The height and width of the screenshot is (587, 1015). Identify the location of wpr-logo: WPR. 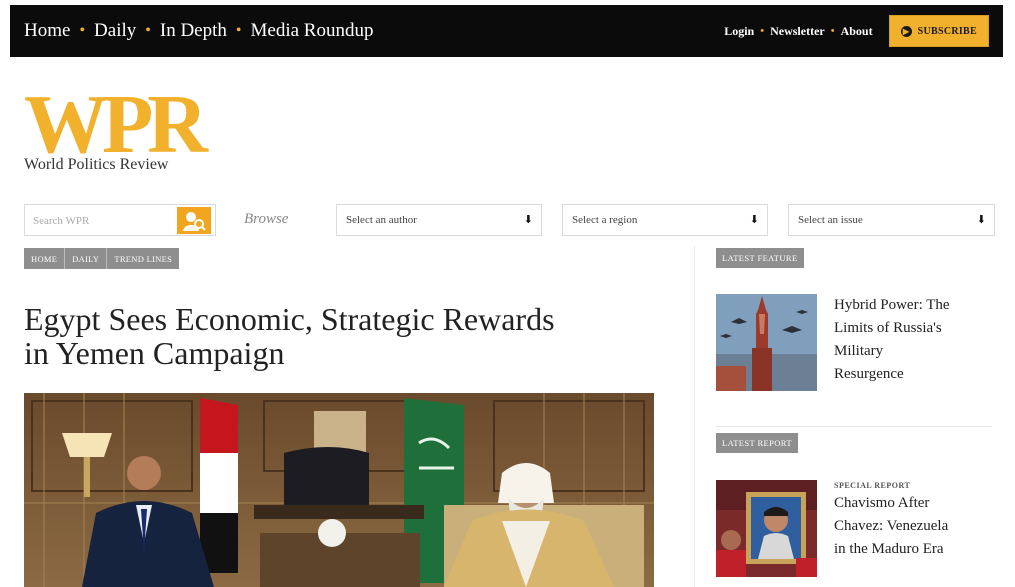
(117, 120).